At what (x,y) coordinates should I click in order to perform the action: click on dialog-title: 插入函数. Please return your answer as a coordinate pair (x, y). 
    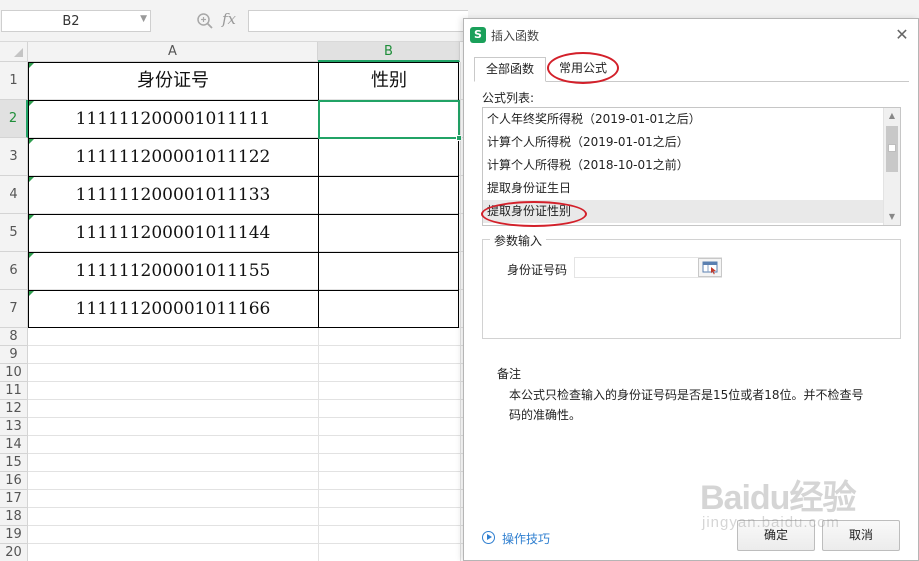
    Looking at the image, I should click on (515, 36).